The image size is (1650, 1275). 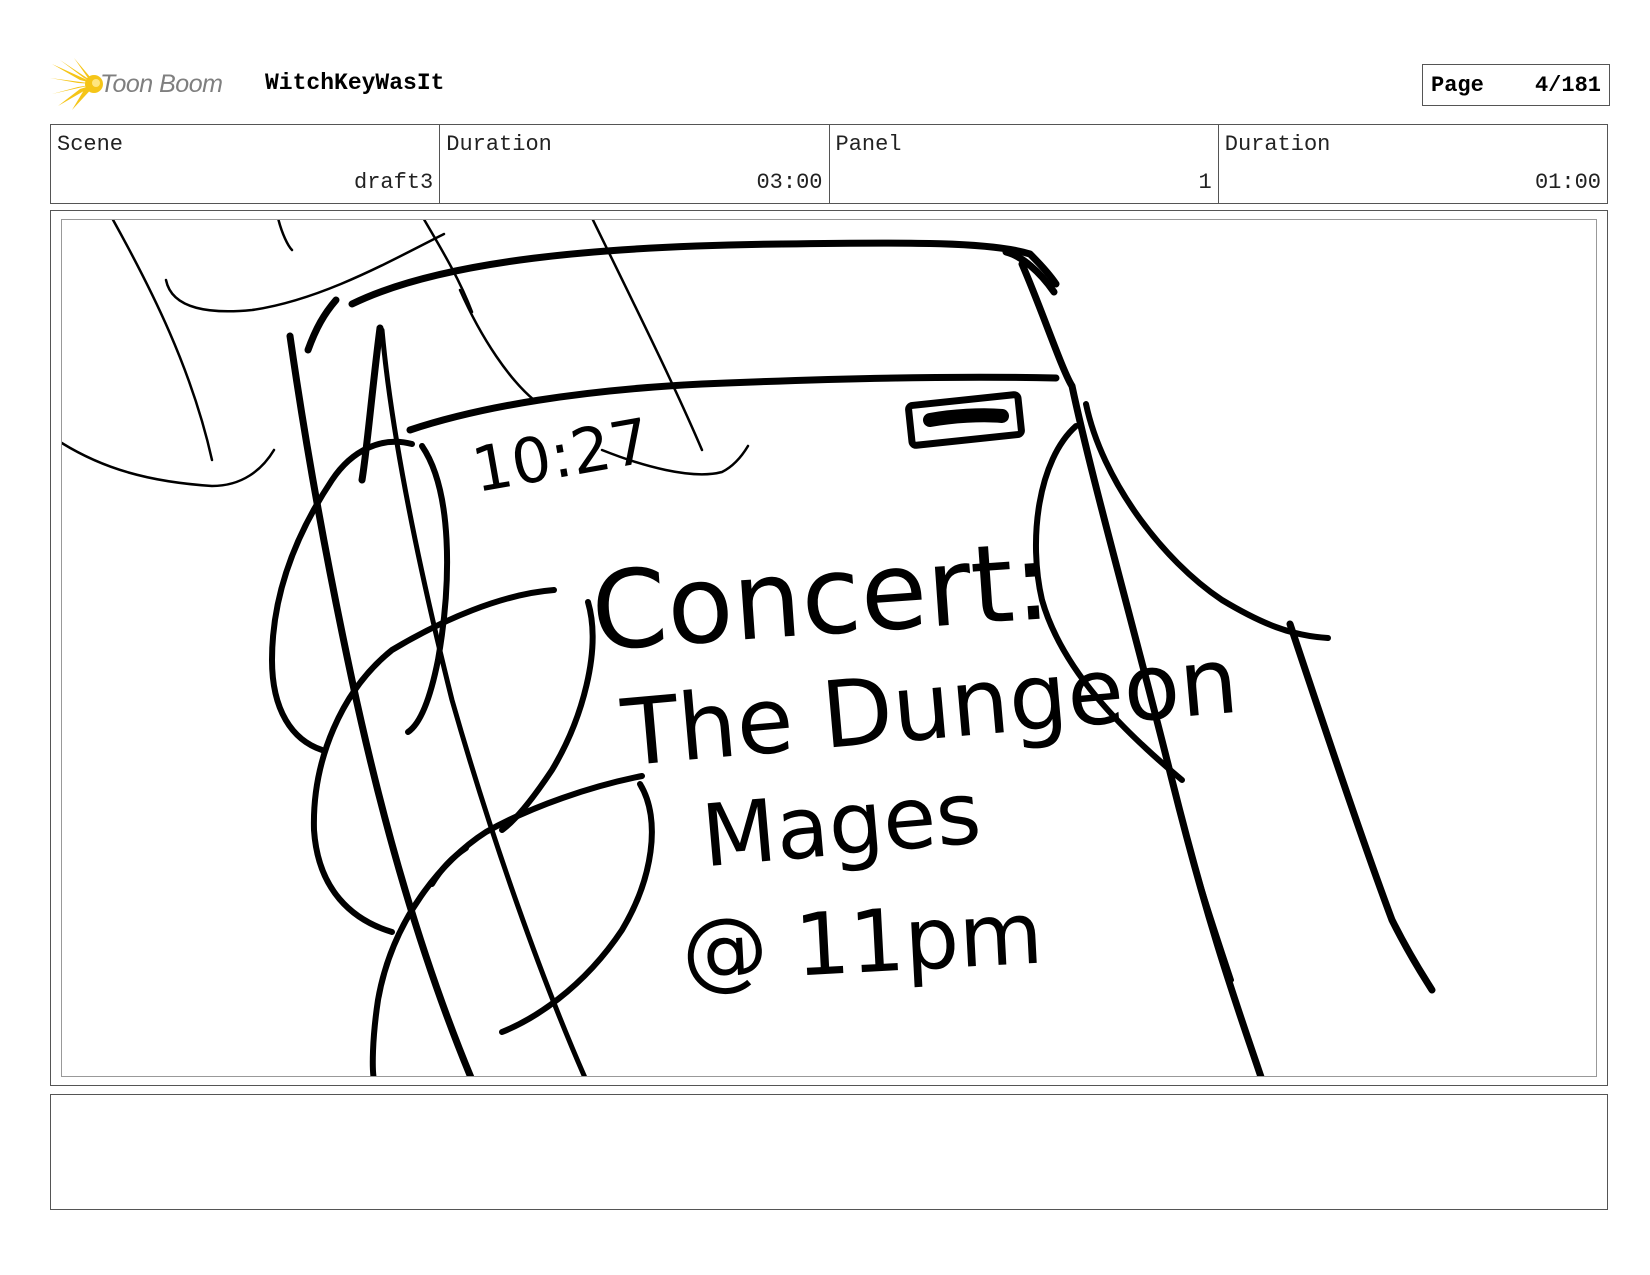 I want to click on phone-camera, so click(x=965, y=420).